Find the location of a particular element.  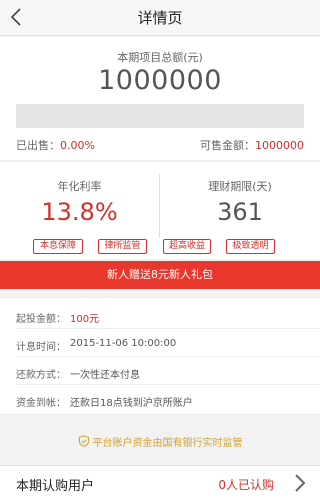

detail-row-repayment: 还款方式： 一次性还本付息 is located at coordinates (78, 373).